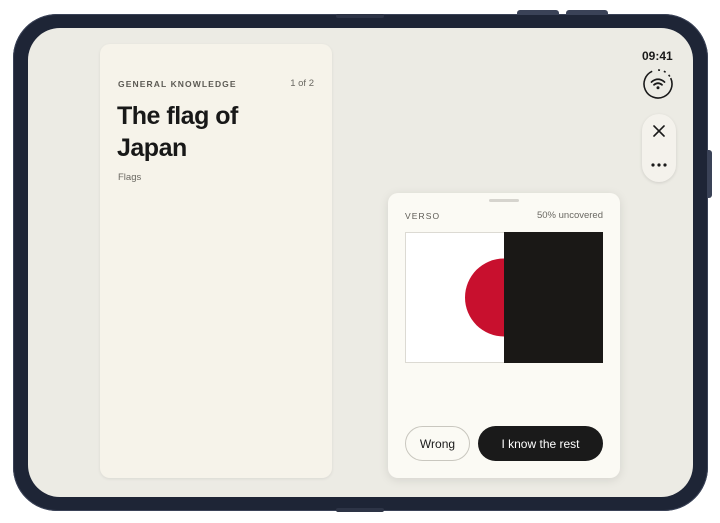 This screenshot has width=720, height=523. I want to click on more-icon, so click(659, 165).